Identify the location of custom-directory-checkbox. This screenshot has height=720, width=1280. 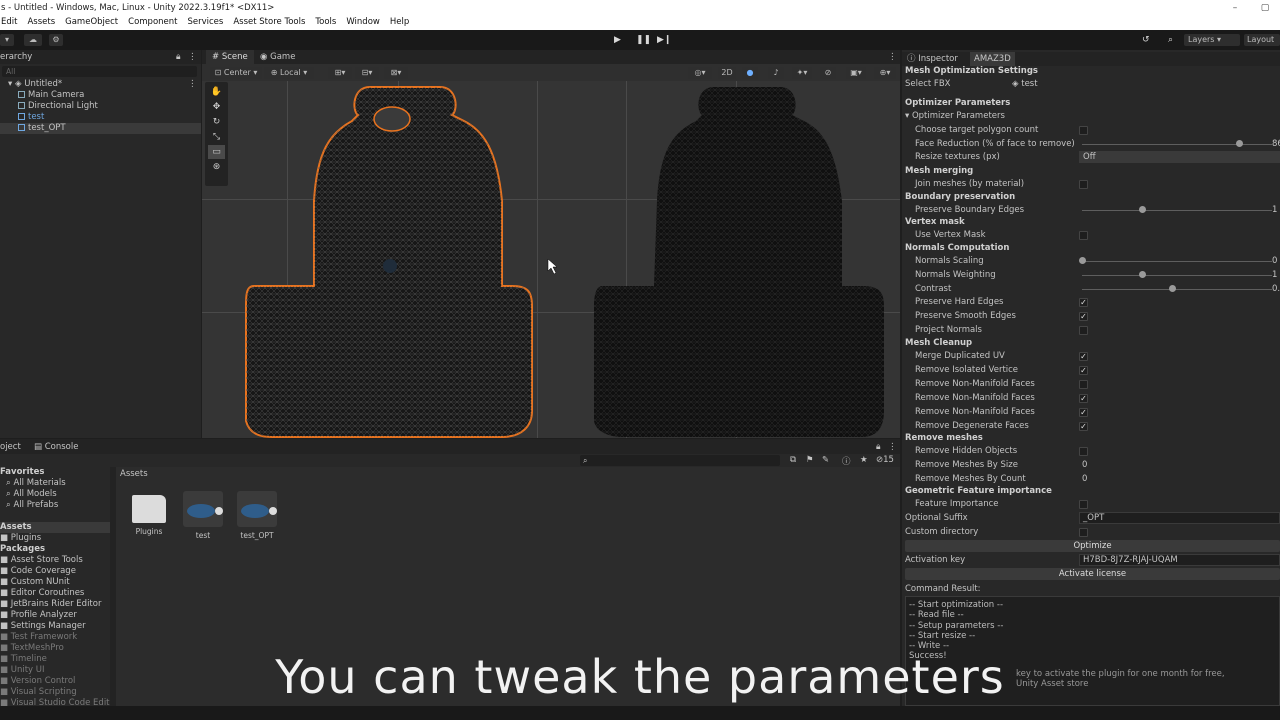
(1083, 532).